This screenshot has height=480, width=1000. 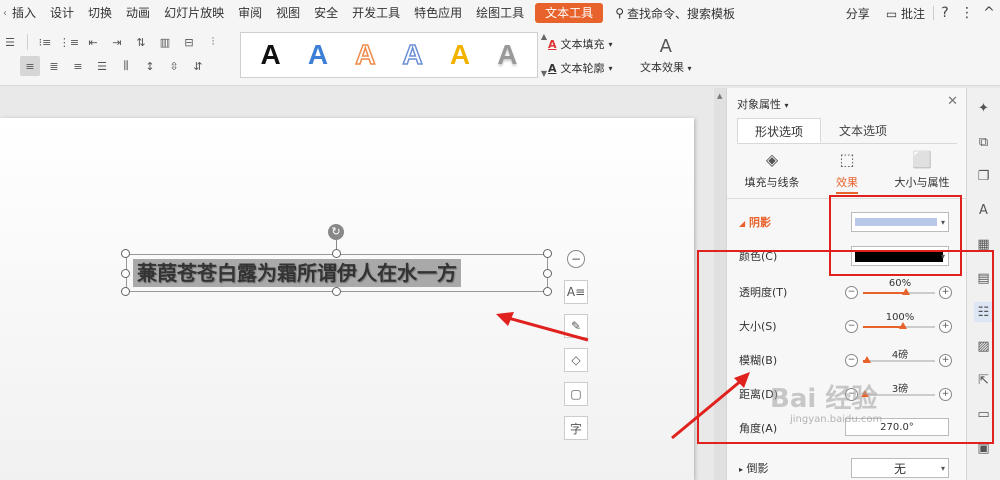 I want to click on gallery-up-icon: ▲, so click(x=544, y=36).